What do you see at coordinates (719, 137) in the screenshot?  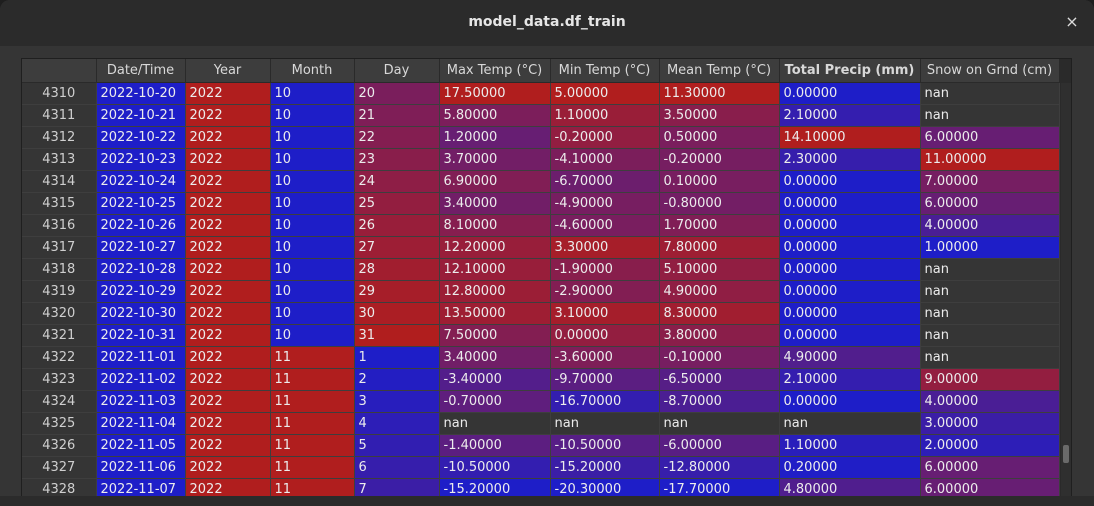 I see `table-cell: 0.50000` at bounding box center [719, 137].